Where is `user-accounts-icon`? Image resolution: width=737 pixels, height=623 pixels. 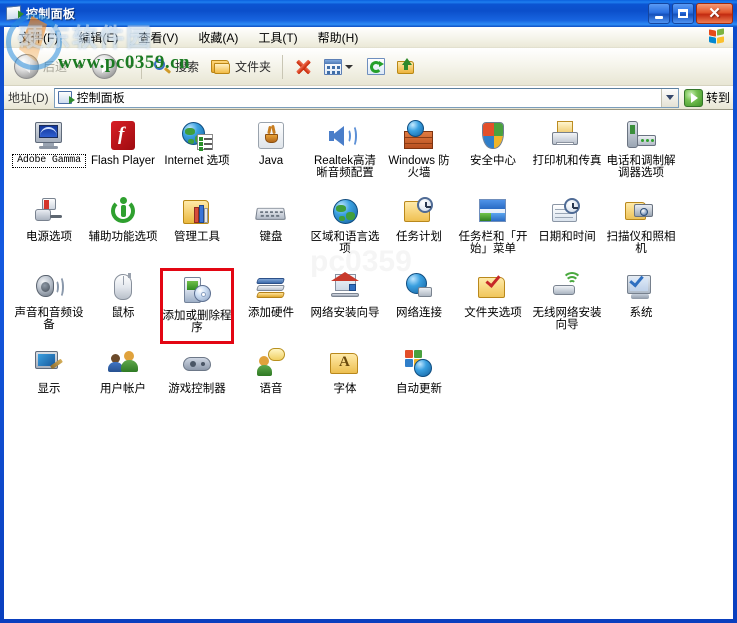 user-accounts-icon is located at coordinates (123, 364).